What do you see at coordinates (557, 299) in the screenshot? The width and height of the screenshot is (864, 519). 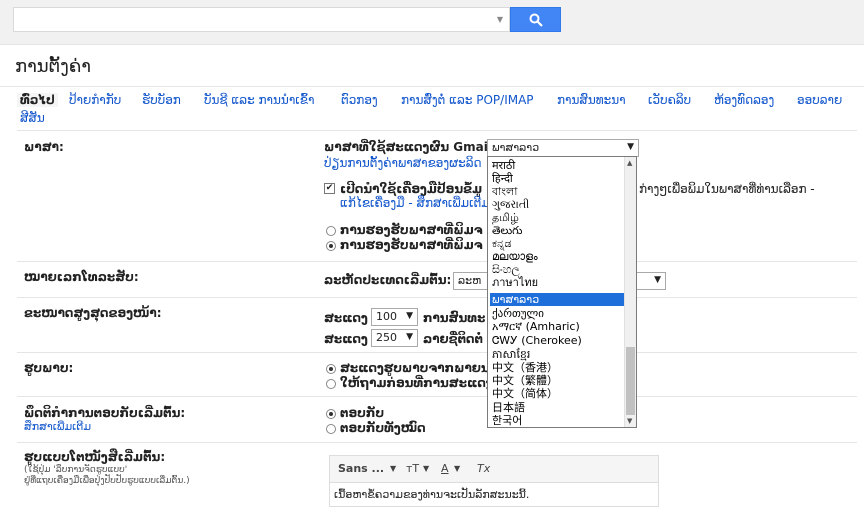 I see `dropdown-option-selected: ພາສາລາວ` at bounding box center [557, 299].